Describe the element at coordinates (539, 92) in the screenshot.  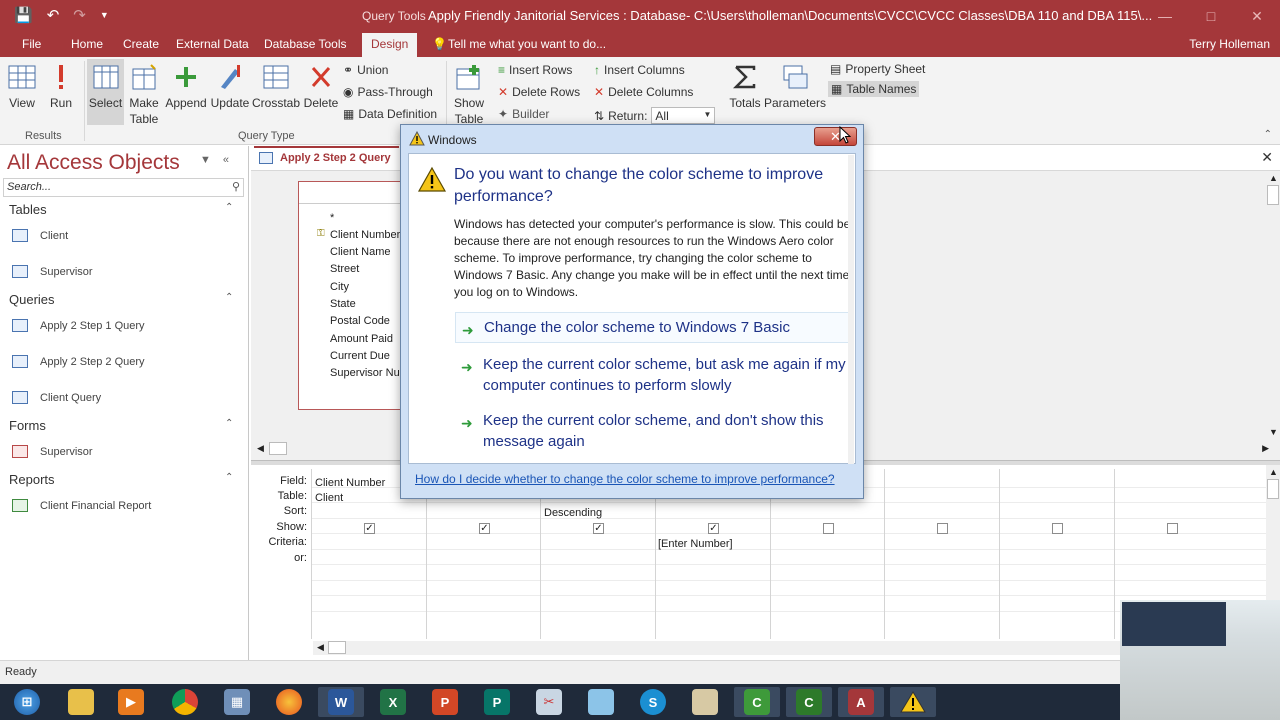
I see `delete-rows-button: ✕ Delete Rows` at that location.